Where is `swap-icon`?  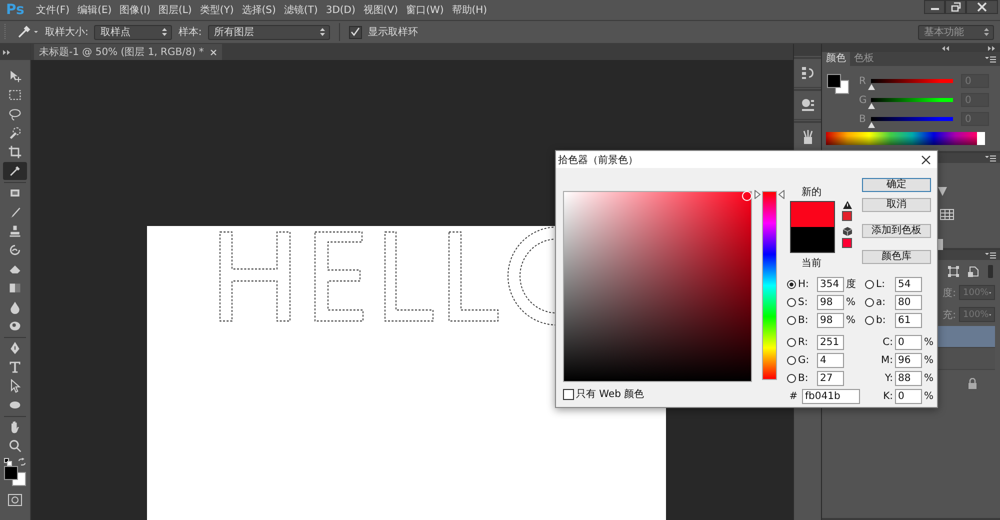
swap-icon is located at coordinates (22, 462).